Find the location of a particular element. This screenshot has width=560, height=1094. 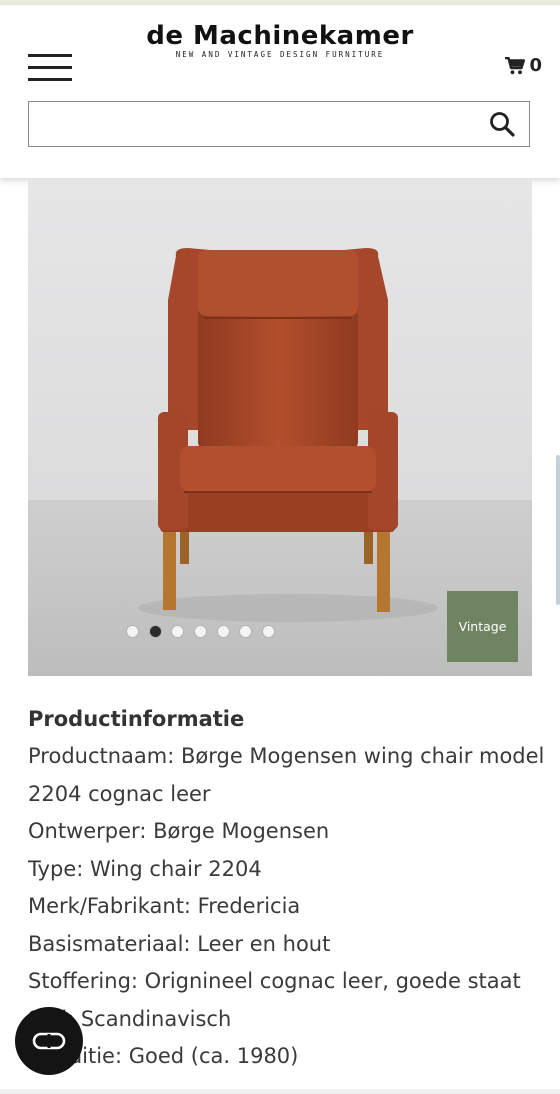

vintage-badge: Vintage is located at coordinates (482, 626).